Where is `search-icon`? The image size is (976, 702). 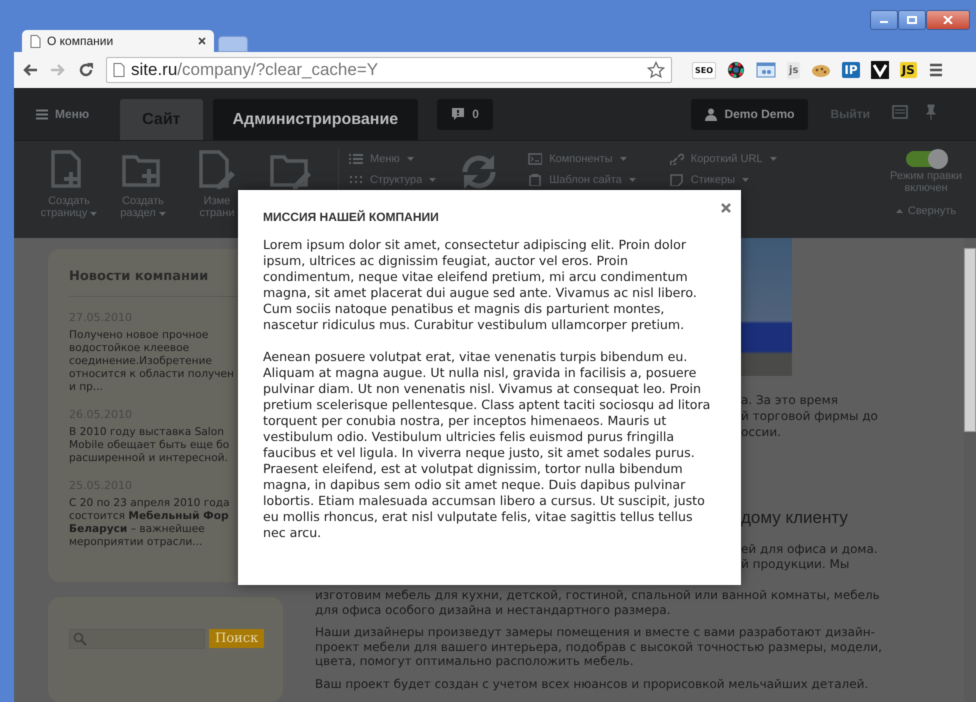
search-icon is located at coordinates (80, 639).